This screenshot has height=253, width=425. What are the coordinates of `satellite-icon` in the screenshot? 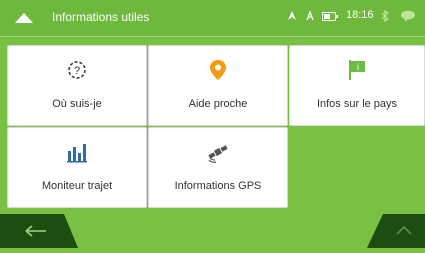 It's located at (310, 16).